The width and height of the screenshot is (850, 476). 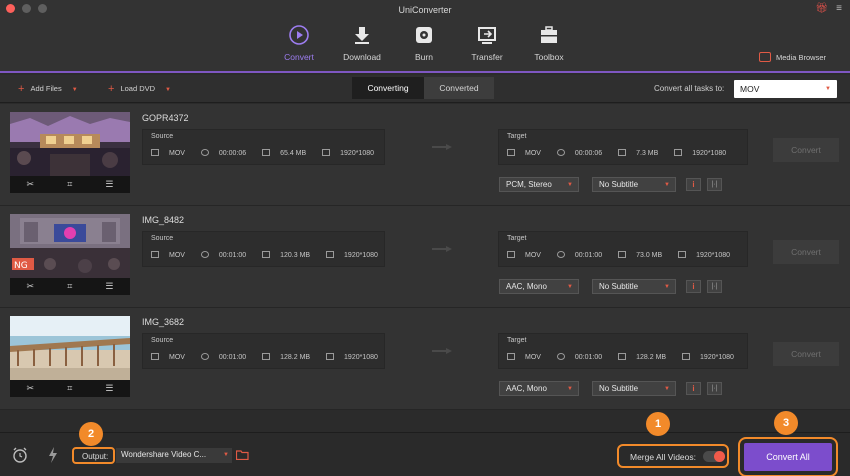 I want to click on arrow-right-icon, so click(x=442, y=351).